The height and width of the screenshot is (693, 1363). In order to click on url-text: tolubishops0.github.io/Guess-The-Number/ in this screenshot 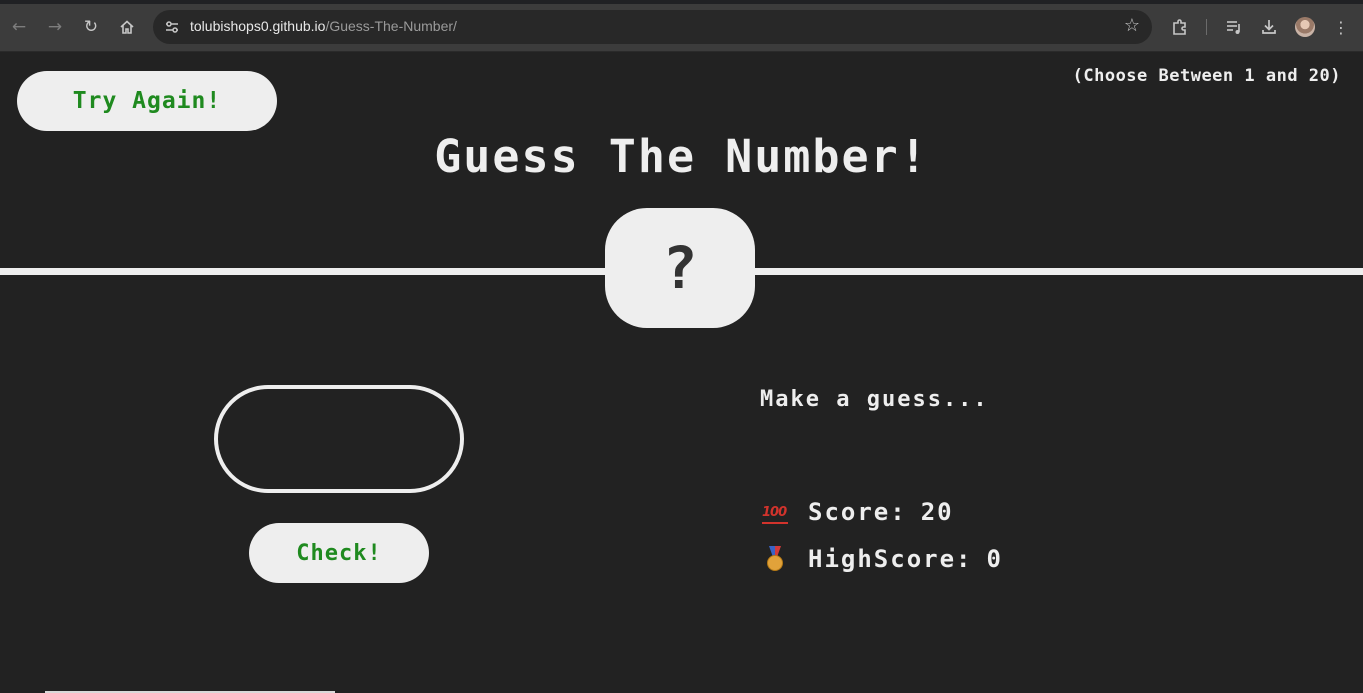, I will do `click(323, 26)`.